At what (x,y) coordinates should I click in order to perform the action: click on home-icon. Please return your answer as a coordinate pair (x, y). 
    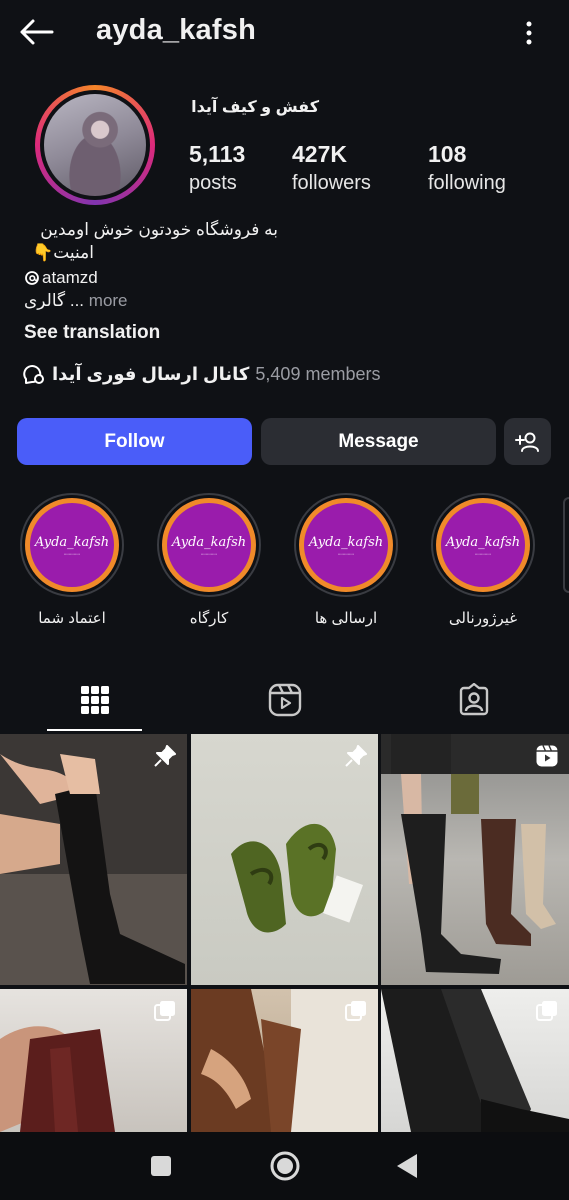
    Looking at the image, I should click on (285, 1166).